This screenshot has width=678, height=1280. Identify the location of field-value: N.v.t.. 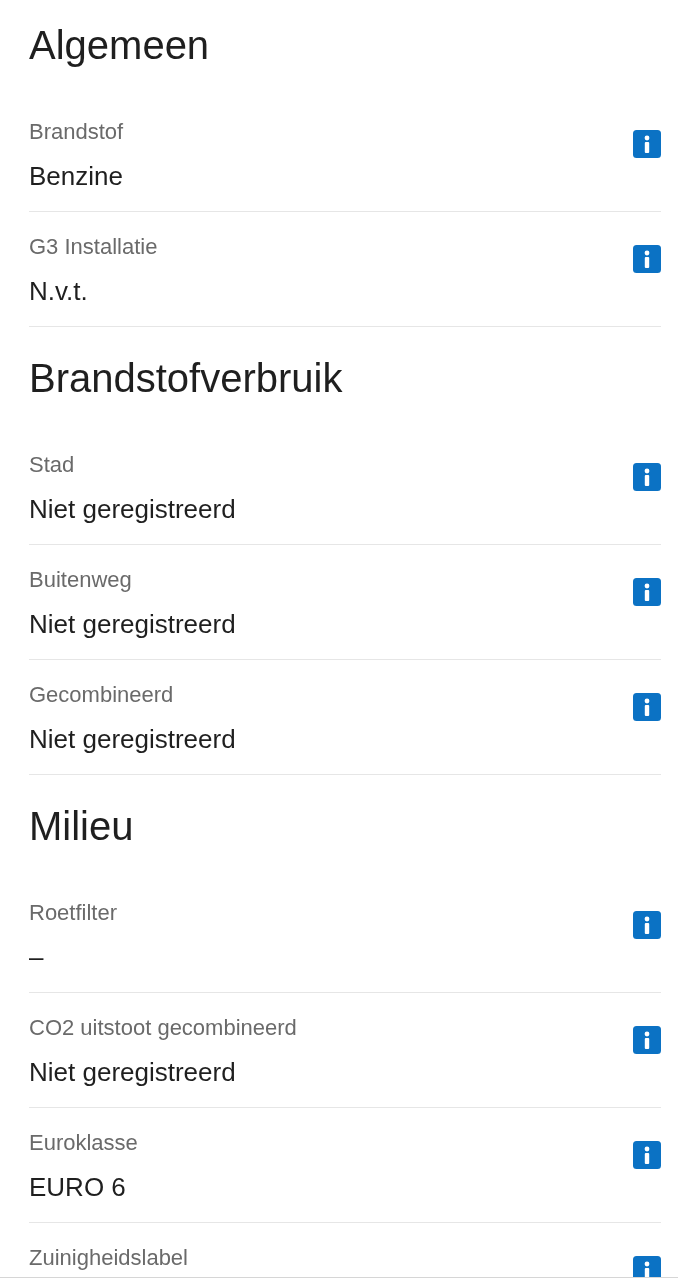
(58, 291).